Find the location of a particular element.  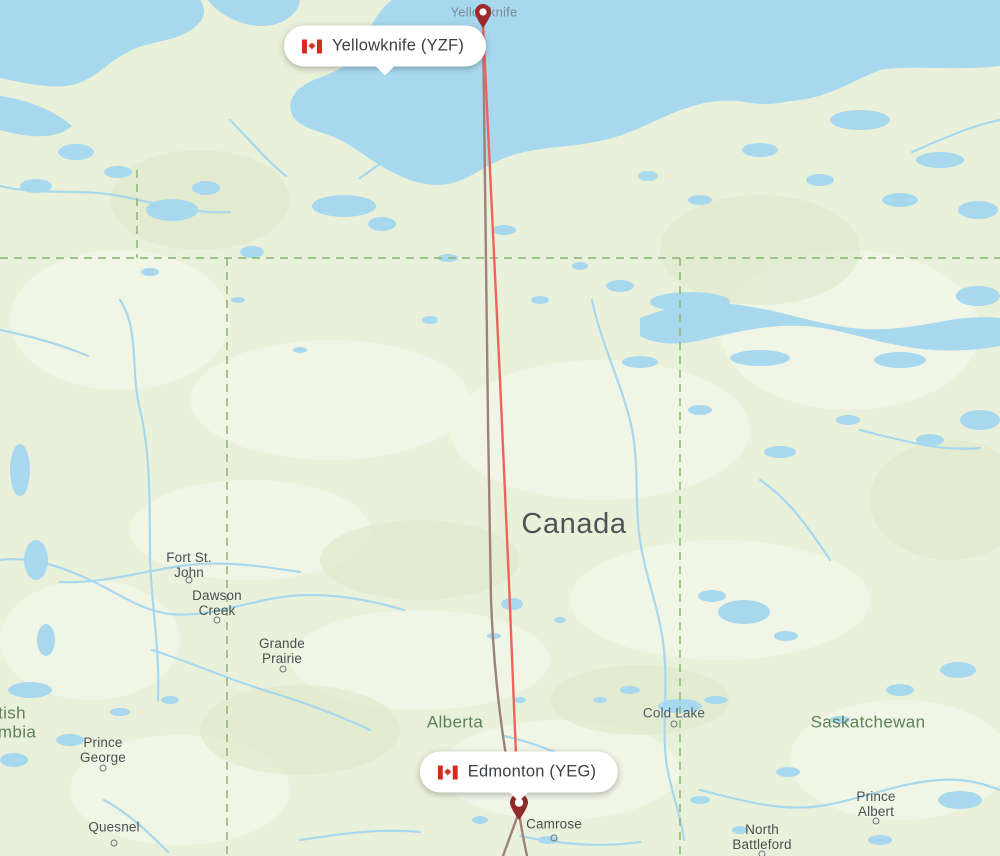

callout-label: Edmonton (YEG) is located at coordinates (532, 771).